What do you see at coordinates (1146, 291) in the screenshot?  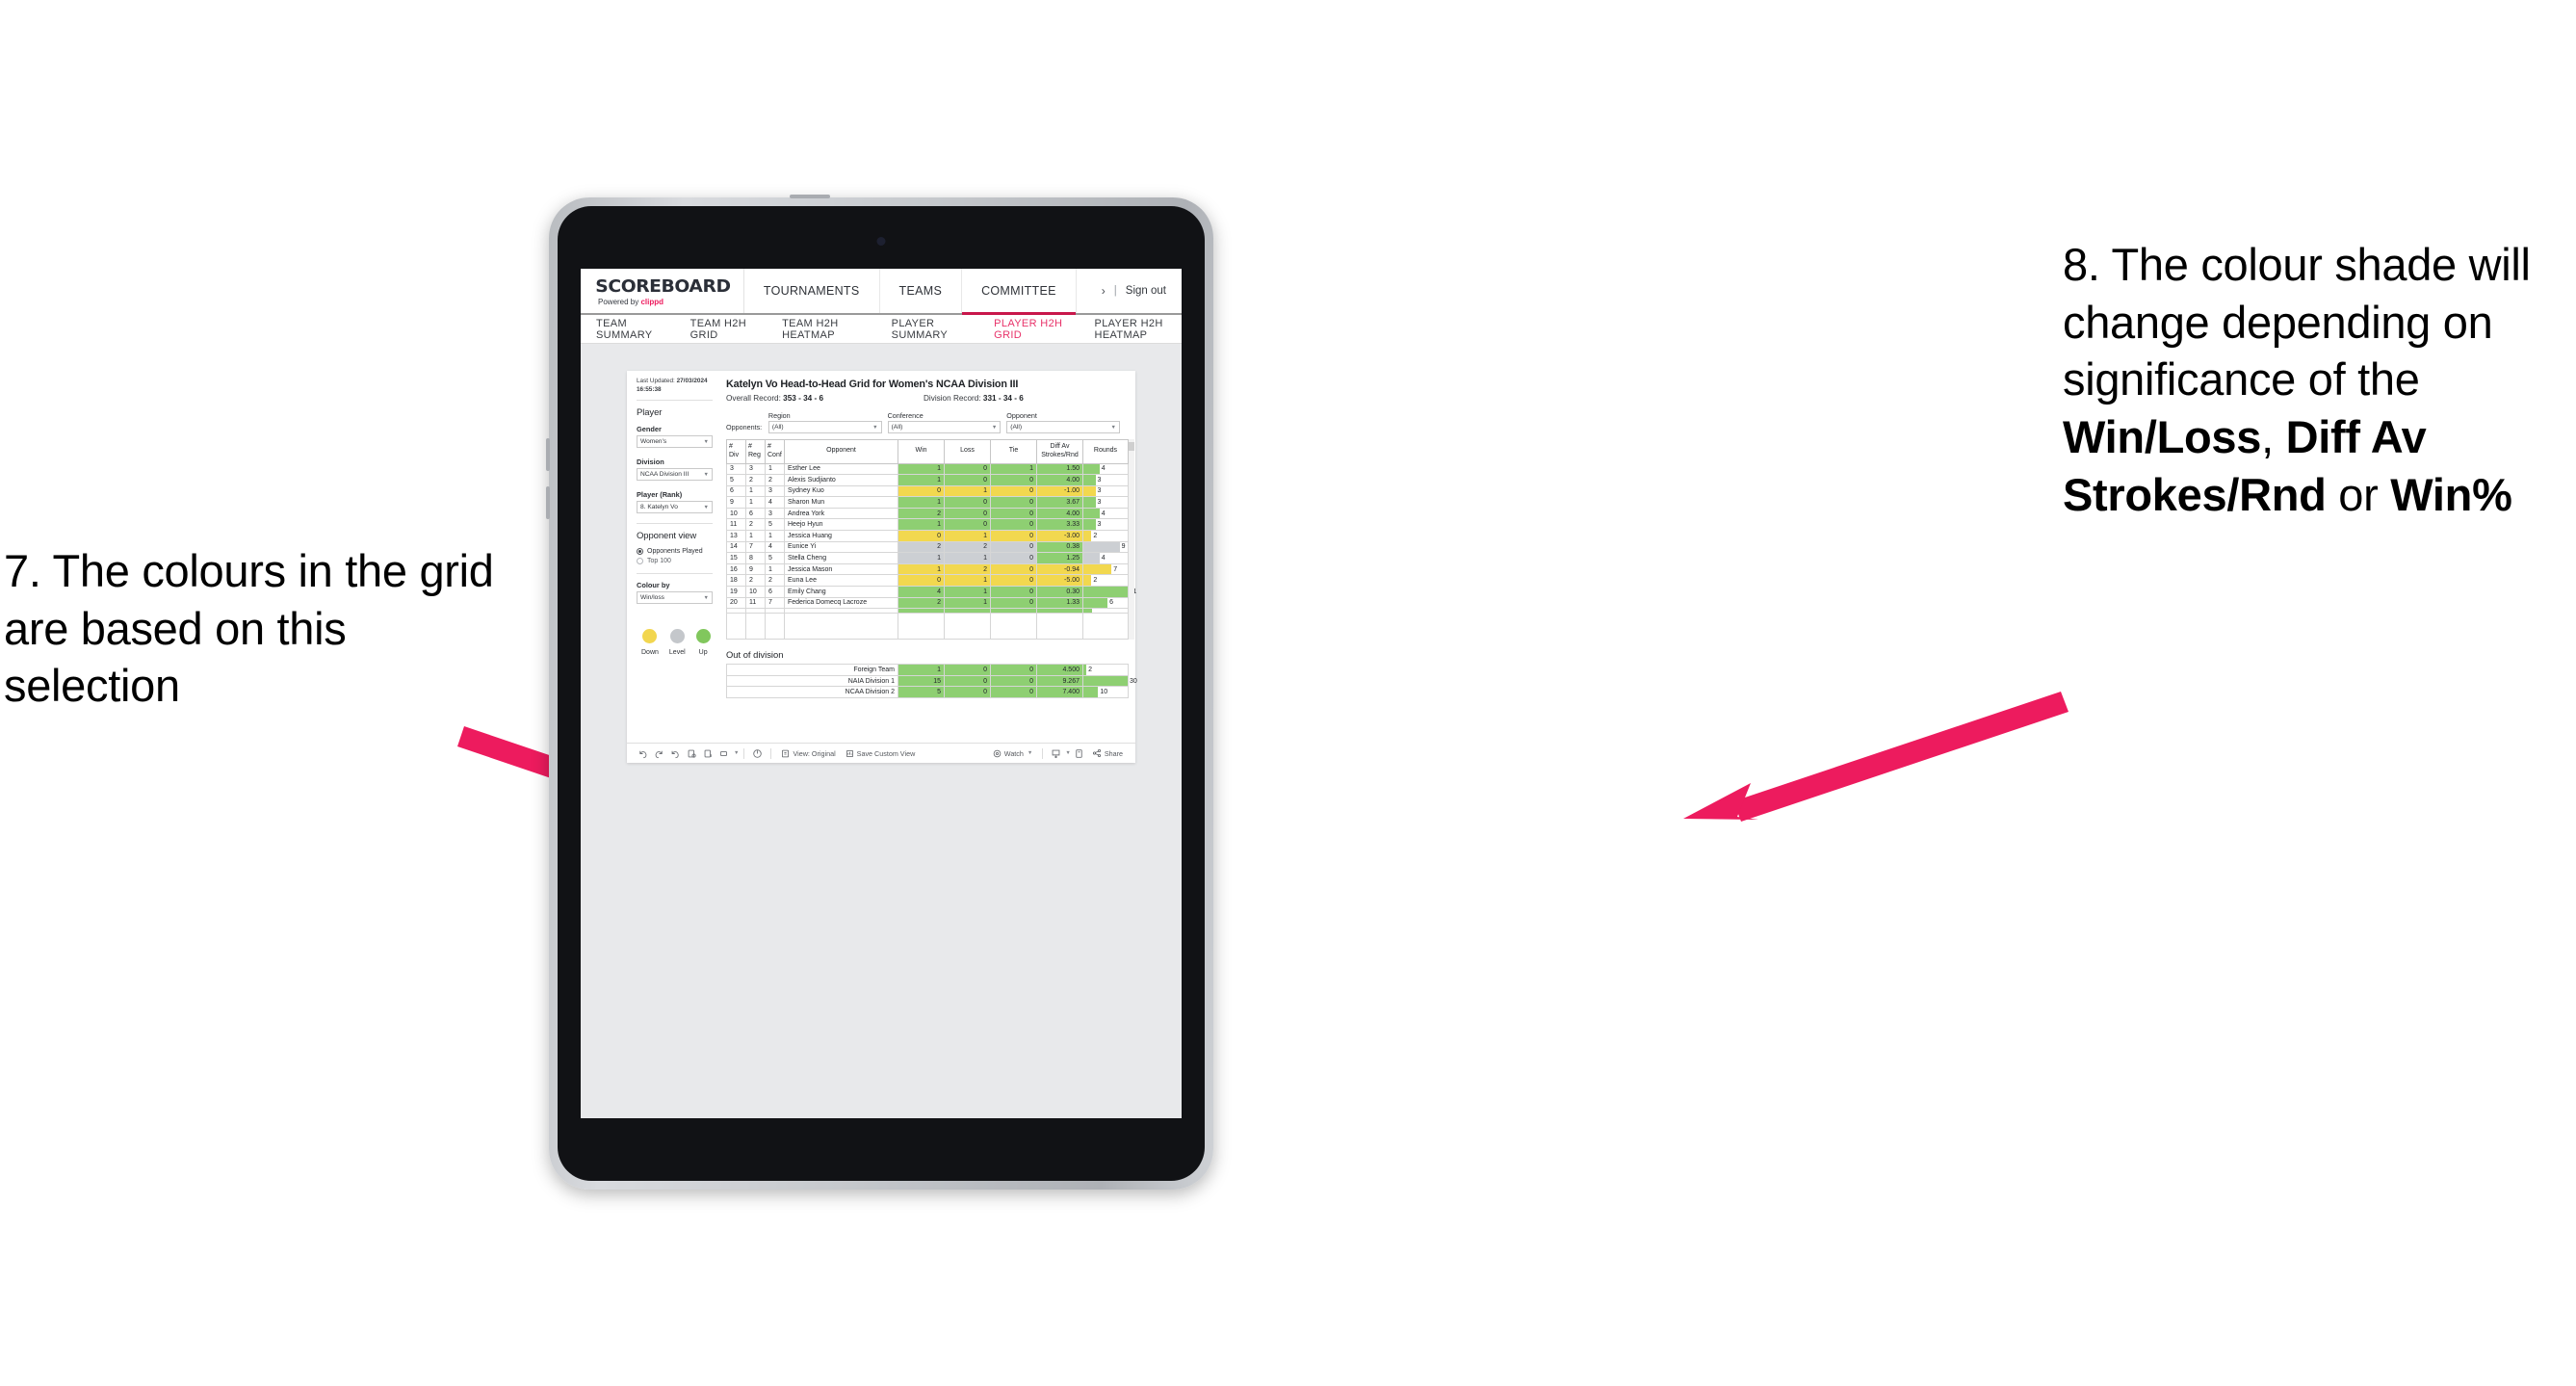 I see `sign-out-link: Sign out` at bounding box center [1146, 291].